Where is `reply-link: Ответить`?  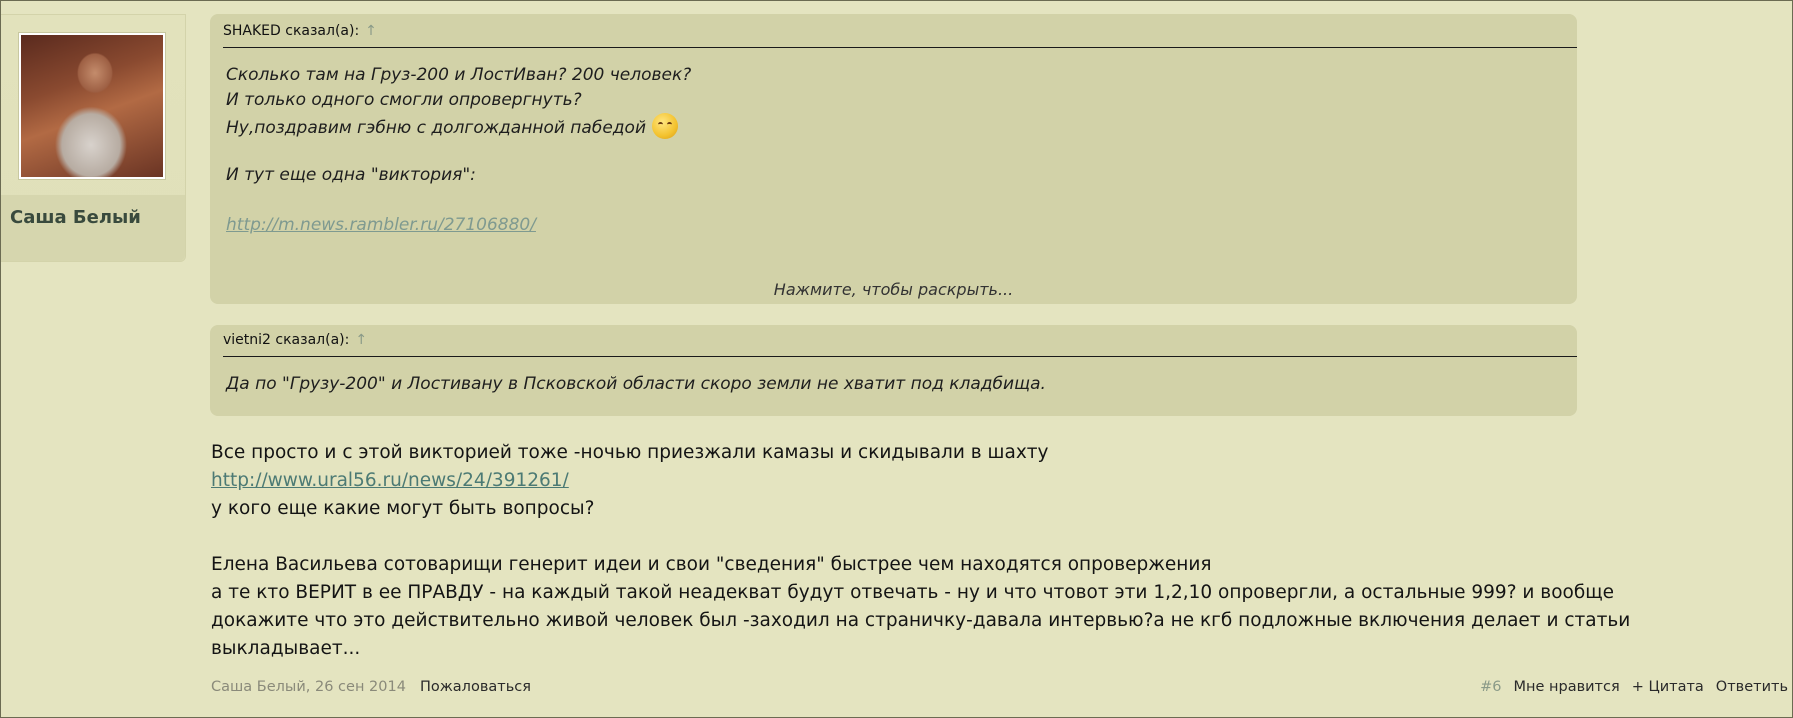
reply-link: Ответить is located at coordinates (1752, 687).